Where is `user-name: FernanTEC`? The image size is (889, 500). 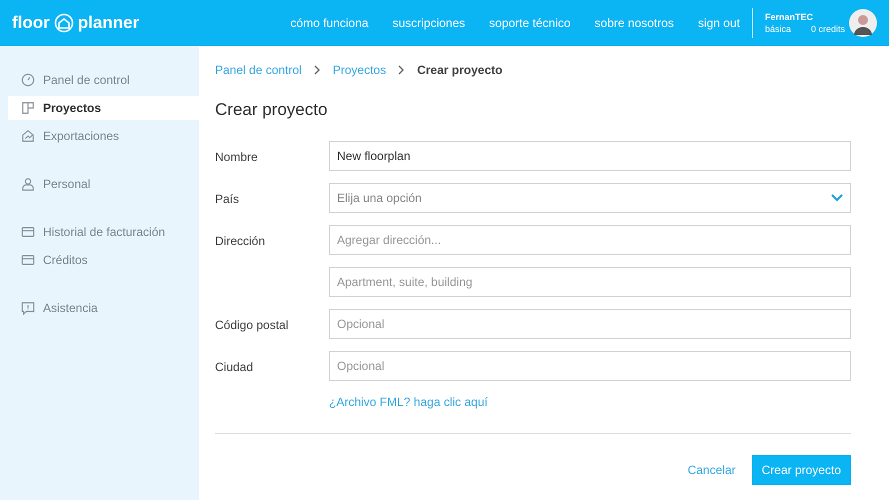 user-name: FernanTEC is located at coordinates (789, 17).